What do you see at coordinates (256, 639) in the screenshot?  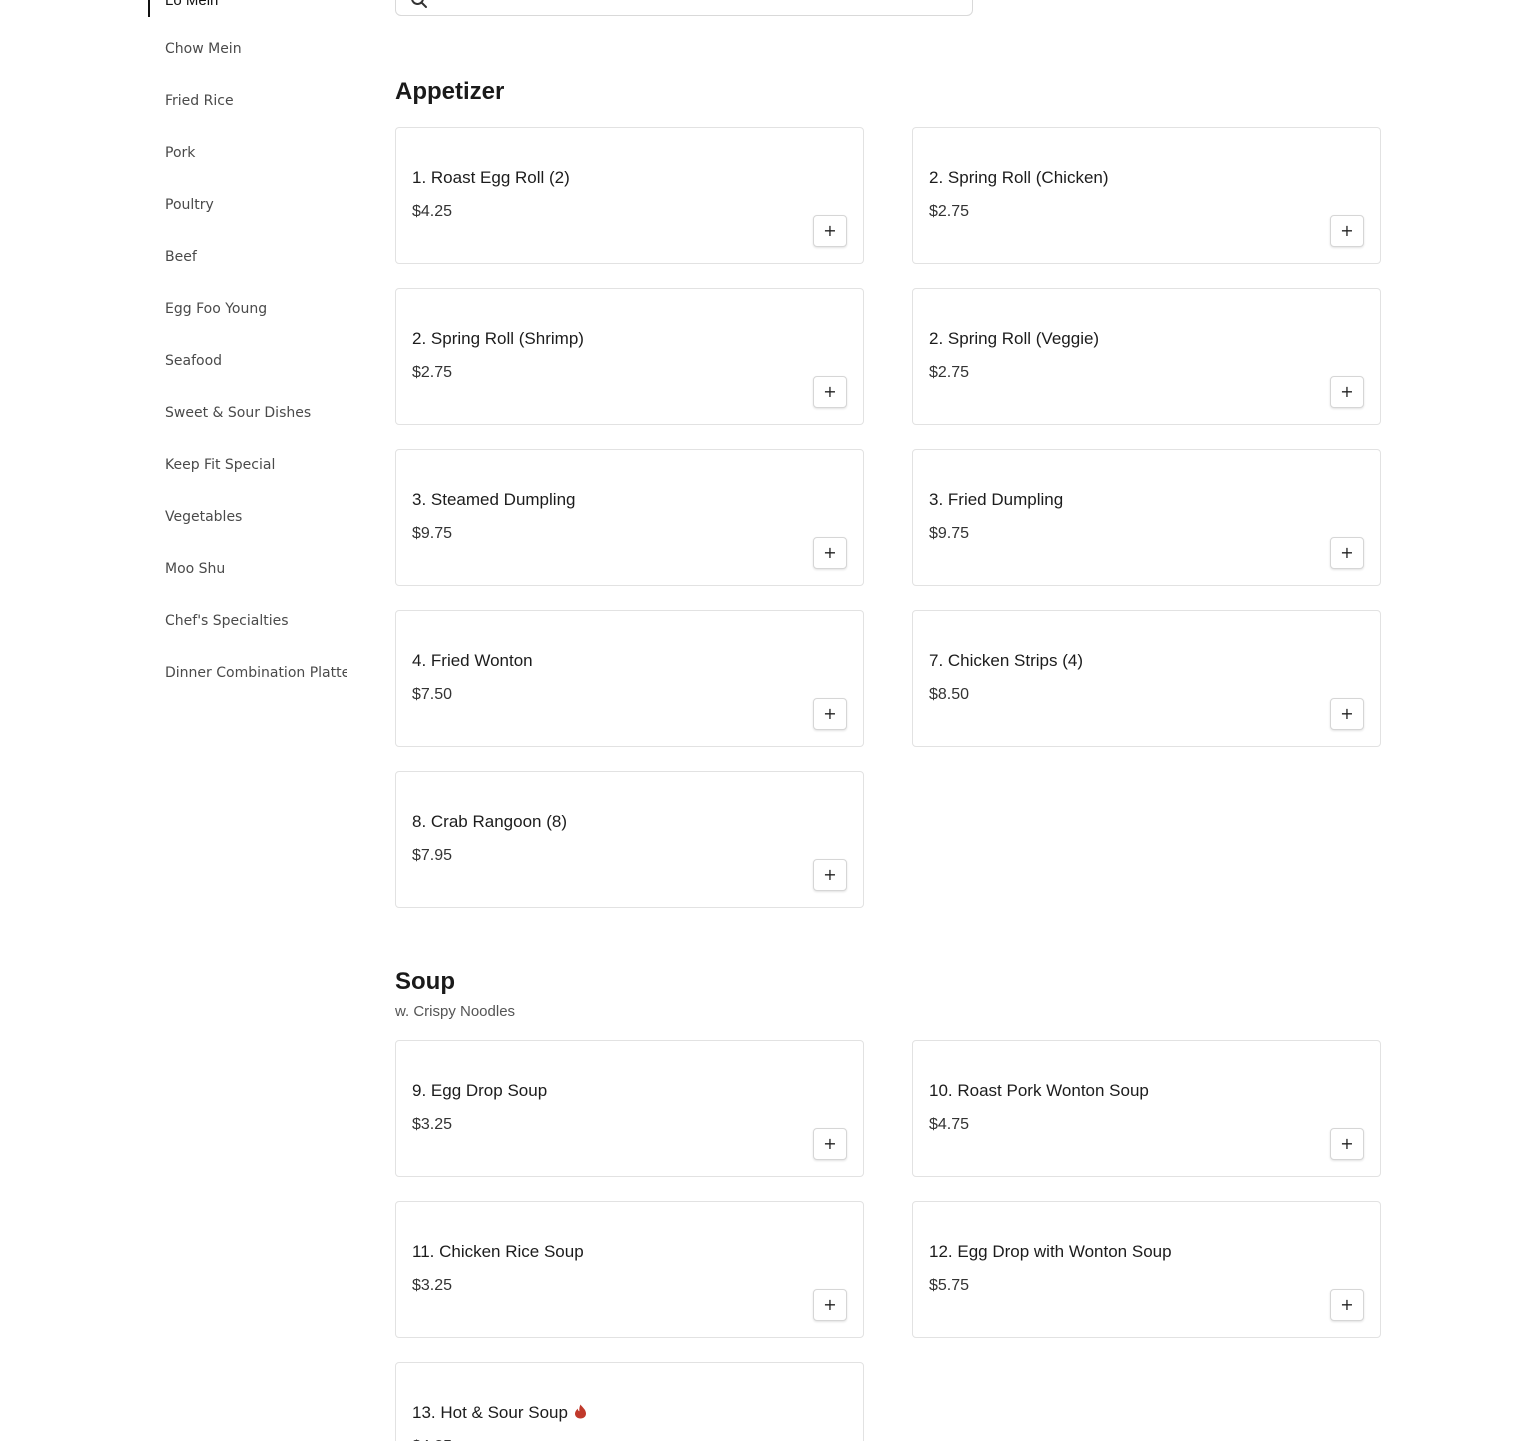 I see `sidebar-item: Chef's Specialties` at bounding box center [256, 639].